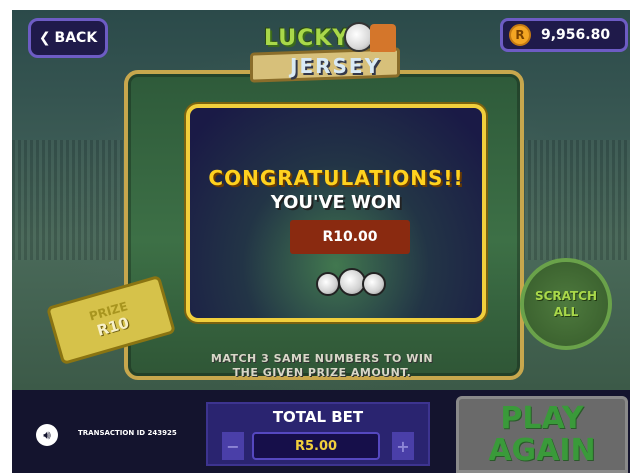  What do you see at coordinates (233, 446) in the screenshot?
I see `decrease-bet-button: −` at bounding box center [233, 446].